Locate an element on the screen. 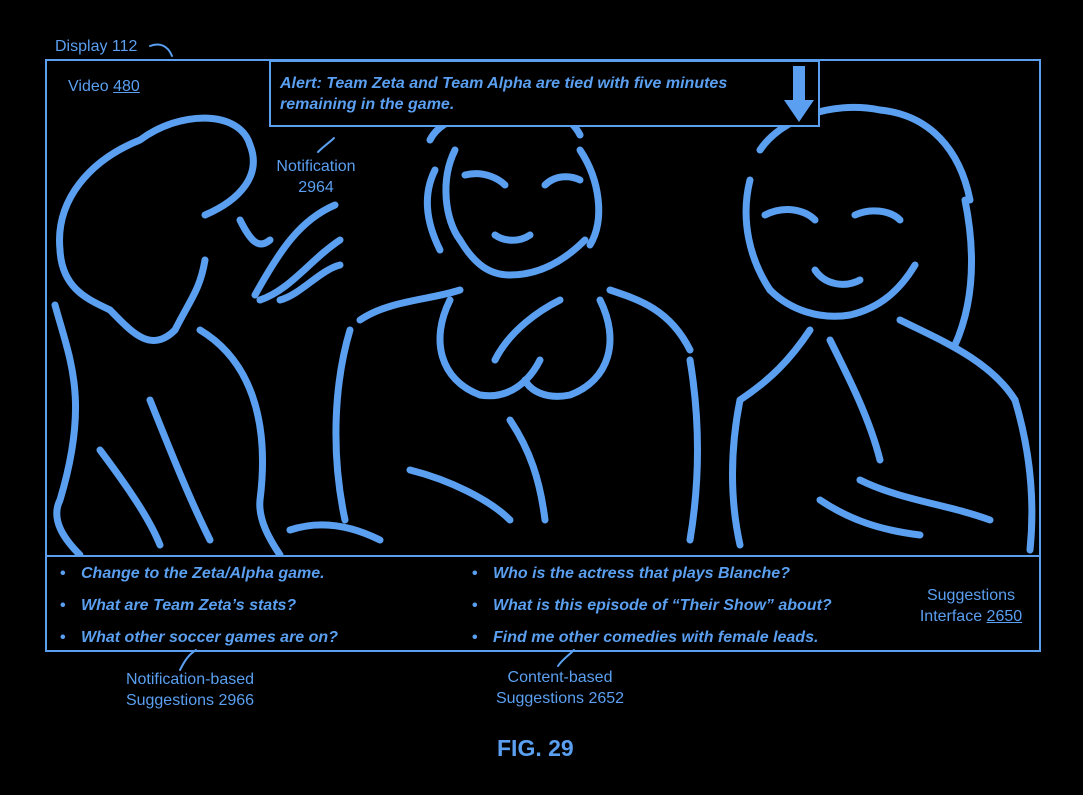 The width and height of the screenshot is (1083, 795). notification-based-line2: Suggestions 2966 is located at coordinates (190, 700).